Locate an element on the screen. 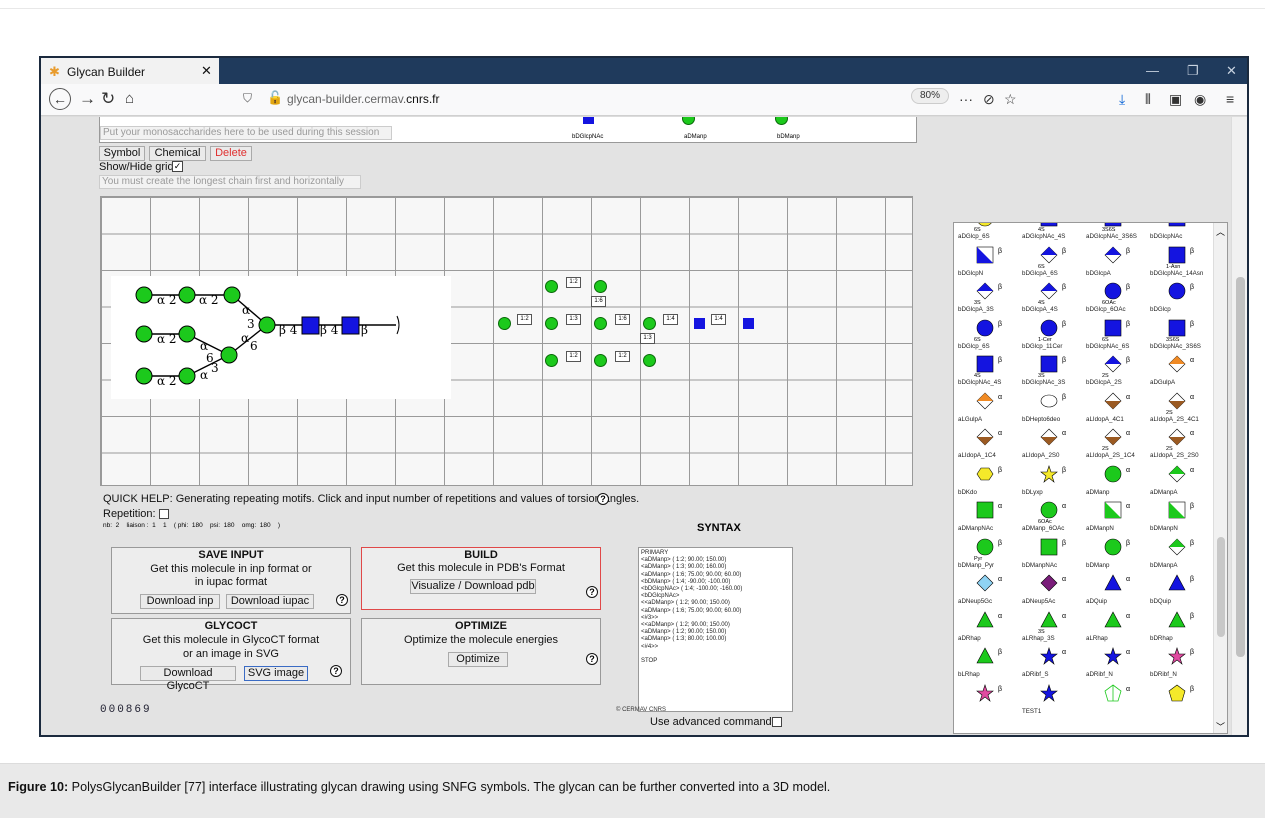  sidebar-icon: ▣ is located at coordinates (1175, 99).